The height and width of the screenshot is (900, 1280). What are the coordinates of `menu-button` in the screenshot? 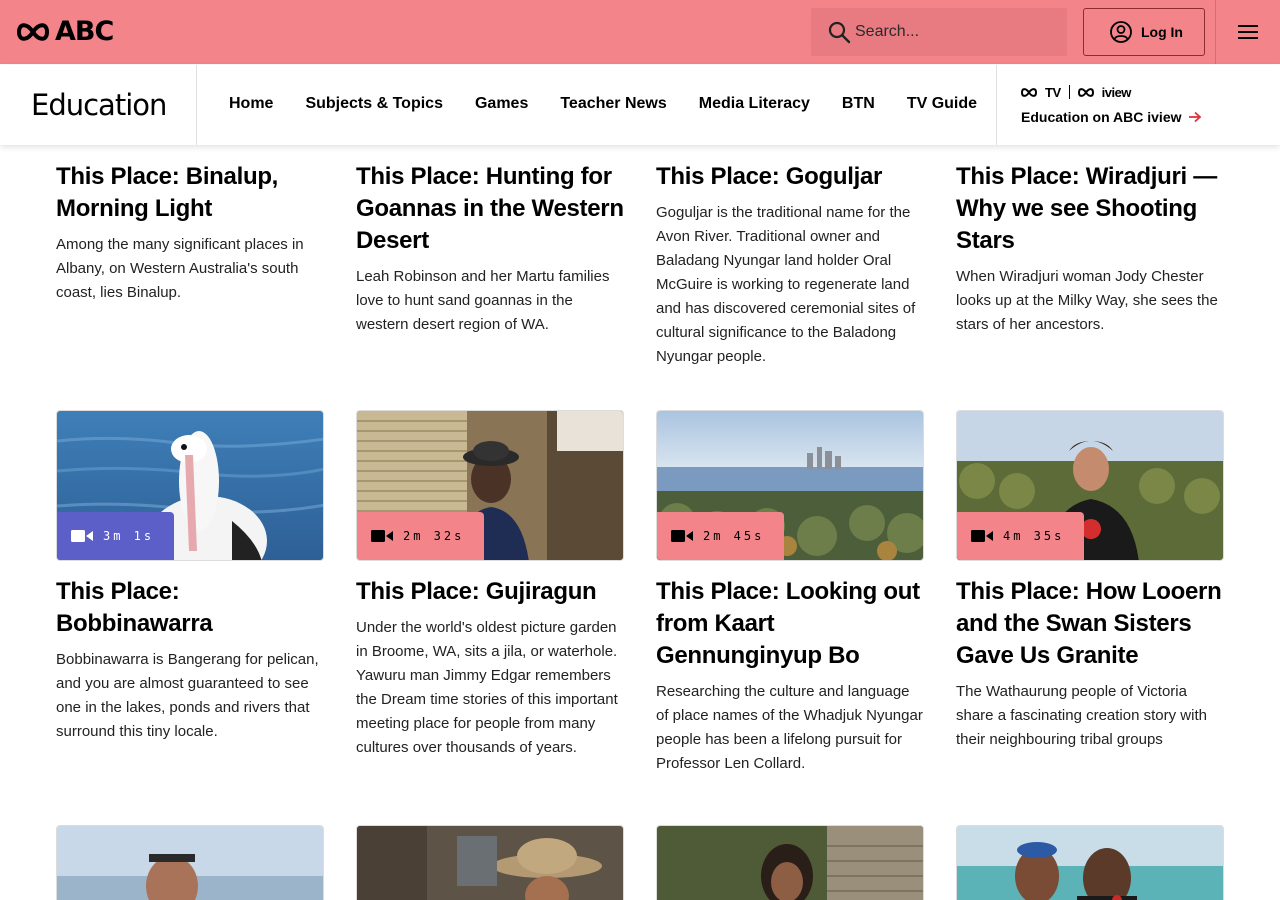 It's located at (1248, 32).